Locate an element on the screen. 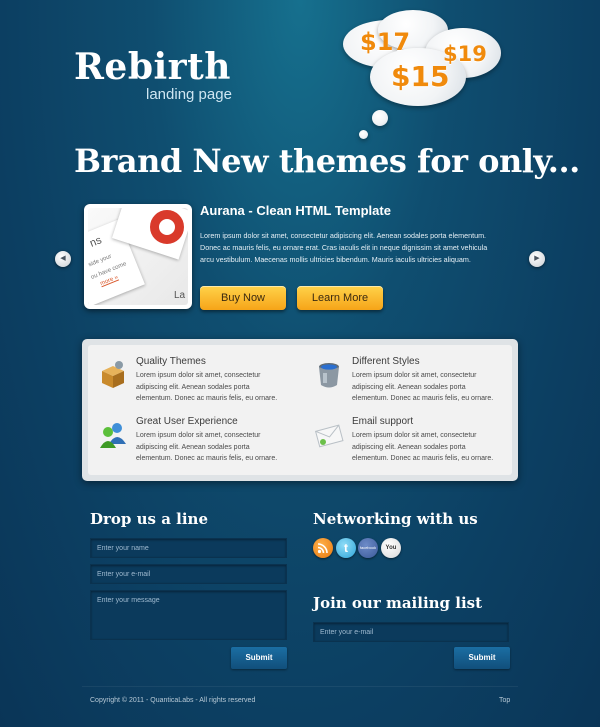  paint-bucket-icon is located at coordinates (329, 375).